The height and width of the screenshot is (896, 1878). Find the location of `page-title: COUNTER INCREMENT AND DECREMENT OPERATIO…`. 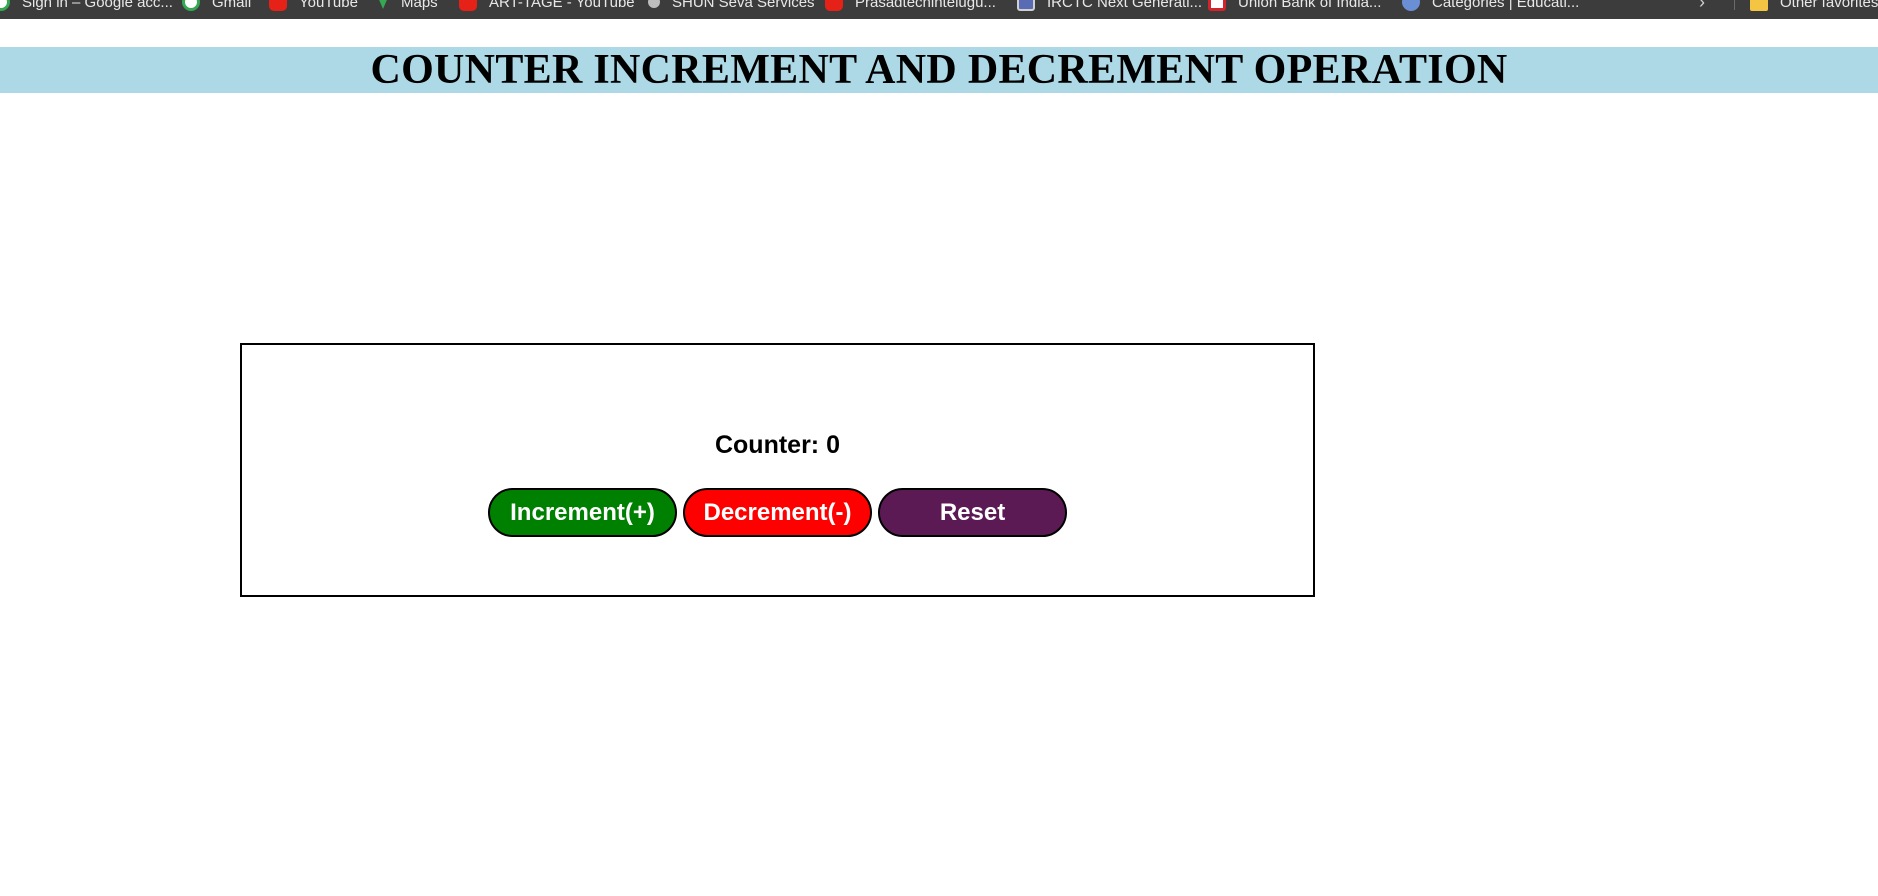

page-title: COUNTER INCREMENT AND DECREMENT OPERATIO… is located at coordinates (939, 70).